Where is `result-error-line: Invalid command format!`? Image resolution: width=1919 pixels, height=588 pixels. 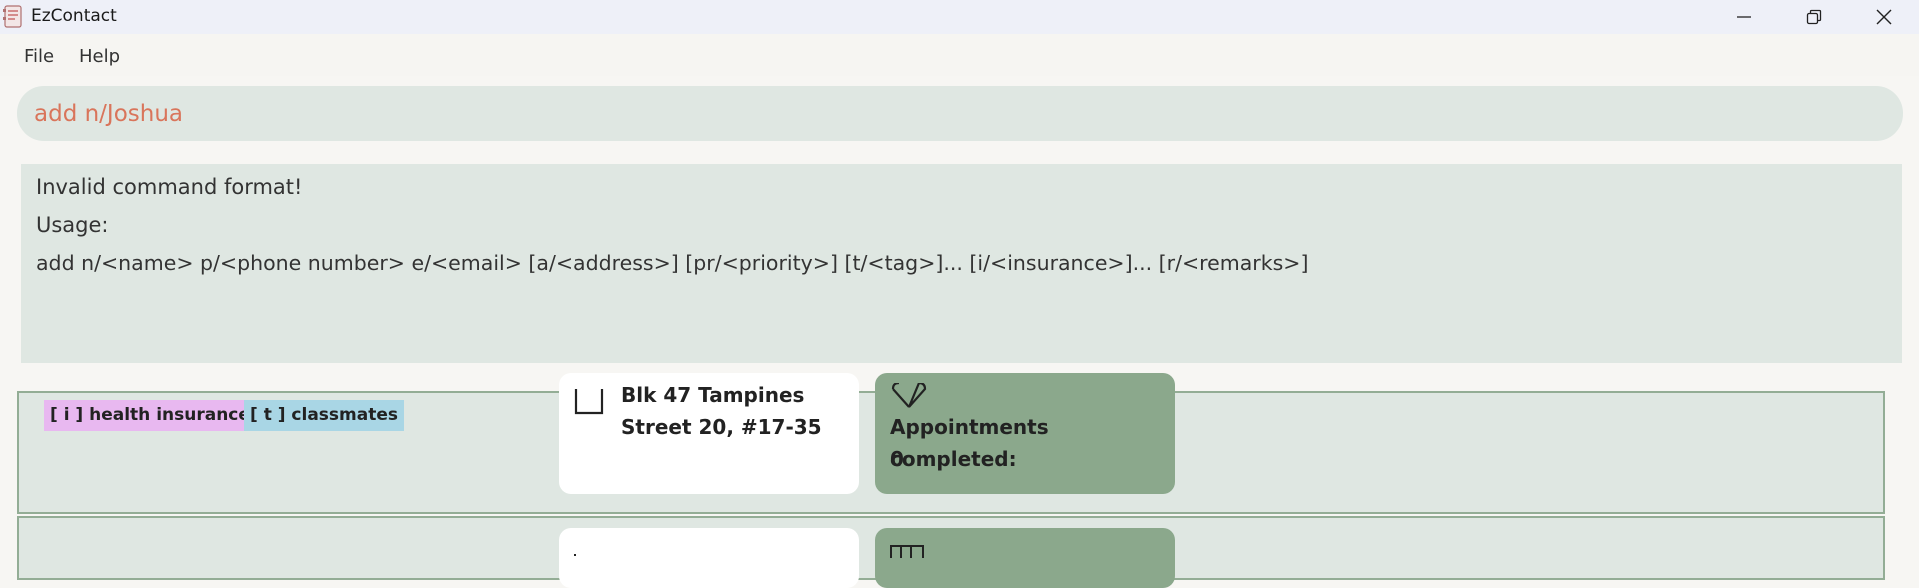
result-error-line: Invalid command format! is located at coordinates (169, 187).